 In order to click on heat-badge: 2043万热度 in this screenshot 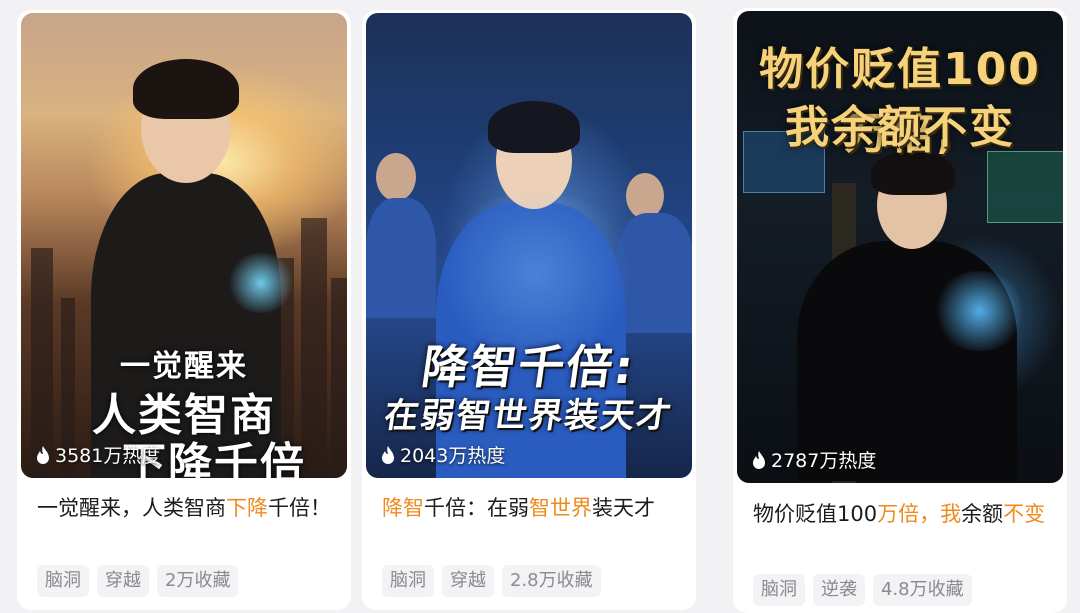, I will do `click(442, 454)`.